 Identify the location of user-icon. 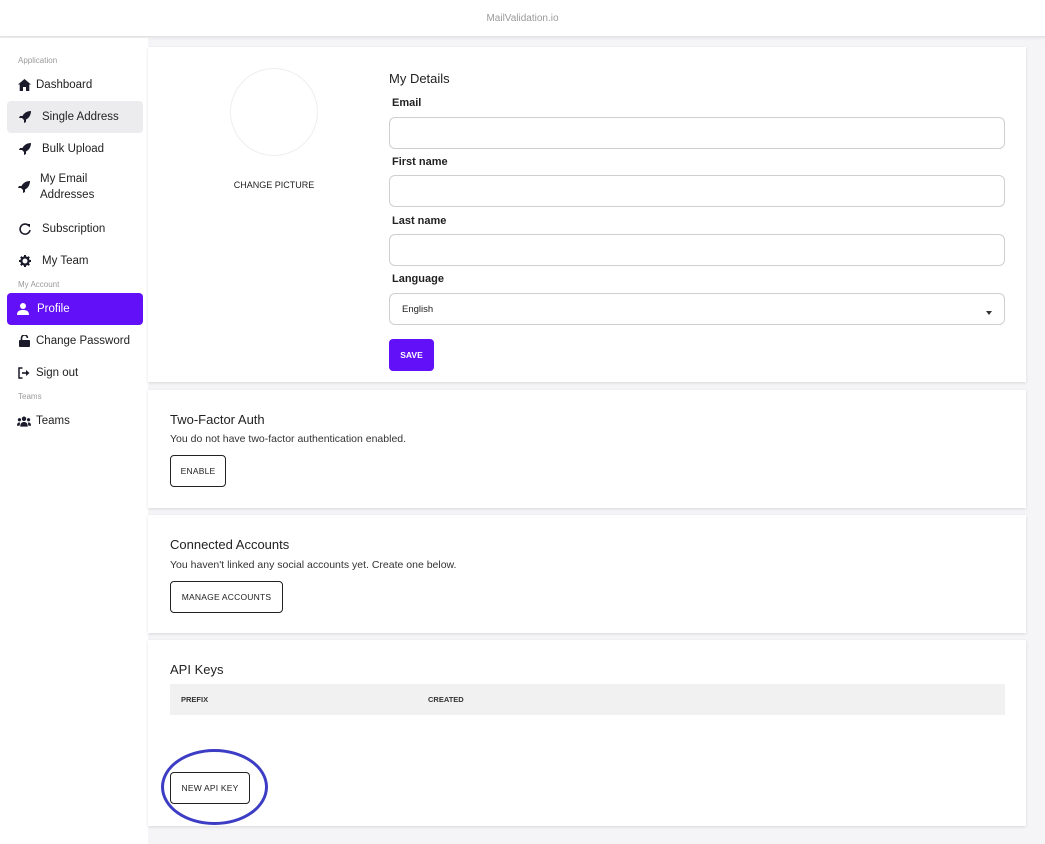
(23, 309).